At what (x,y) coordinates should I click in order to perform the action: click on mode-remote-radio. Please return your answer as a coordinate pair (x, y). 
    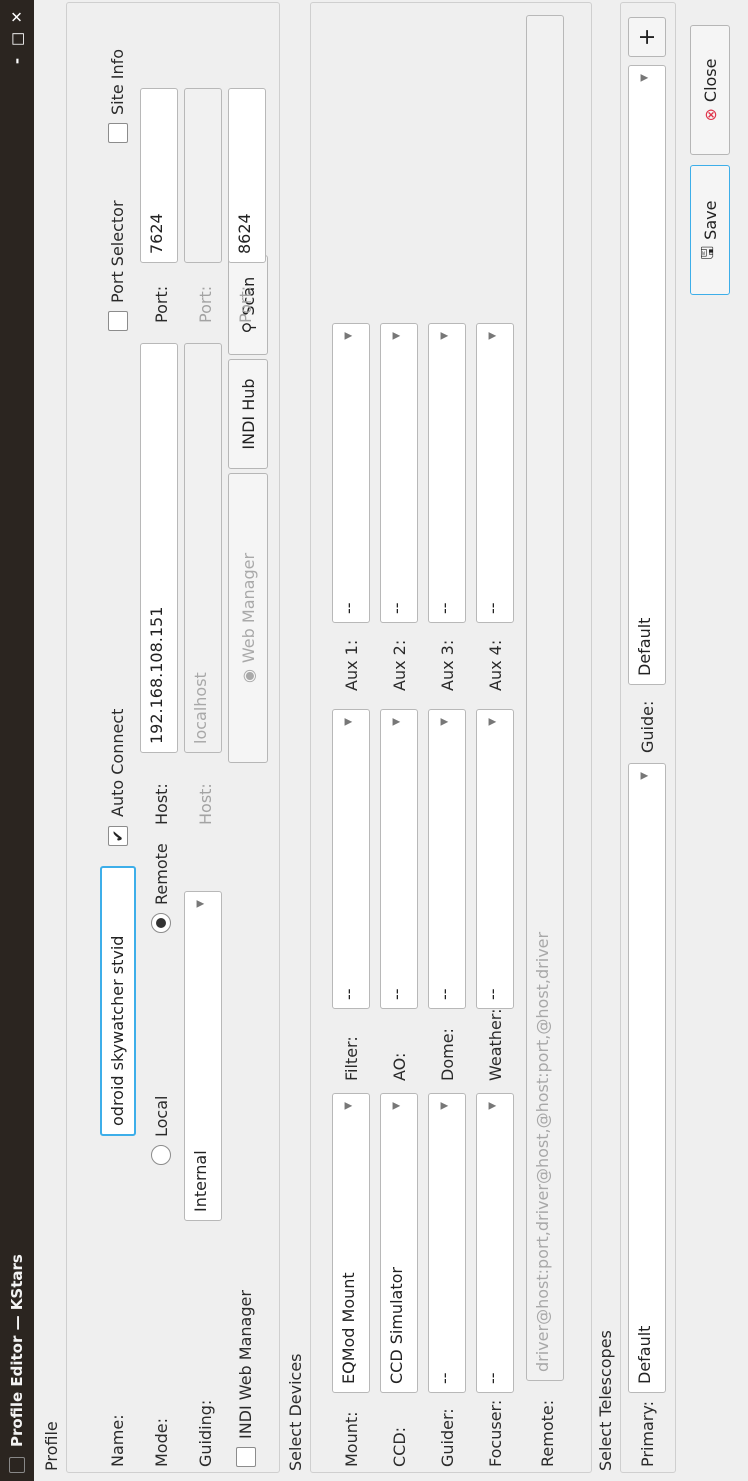
    Looking at the image, I should click on (161, 923).